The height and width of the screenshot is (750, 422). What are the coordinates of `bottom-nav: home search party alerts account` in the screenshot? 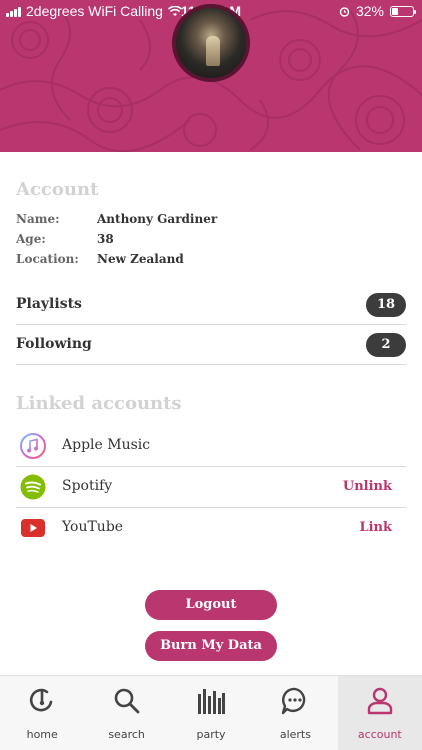 It's located at (211, 712).